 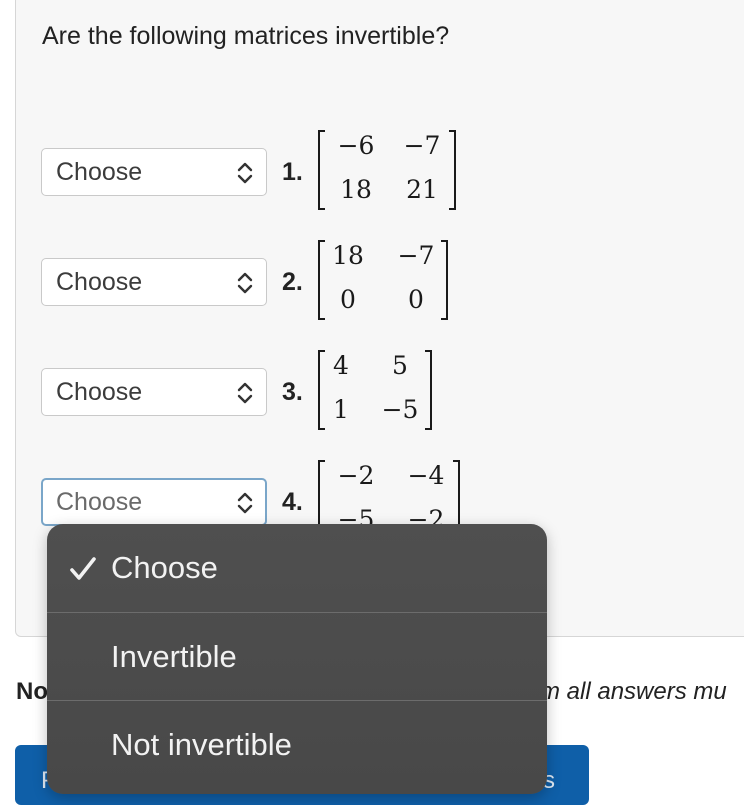 What do you see at coordinates (154, 392) in the screenshot?
I see `matrix-3-select: Choose` at bounding box center [154, 392].